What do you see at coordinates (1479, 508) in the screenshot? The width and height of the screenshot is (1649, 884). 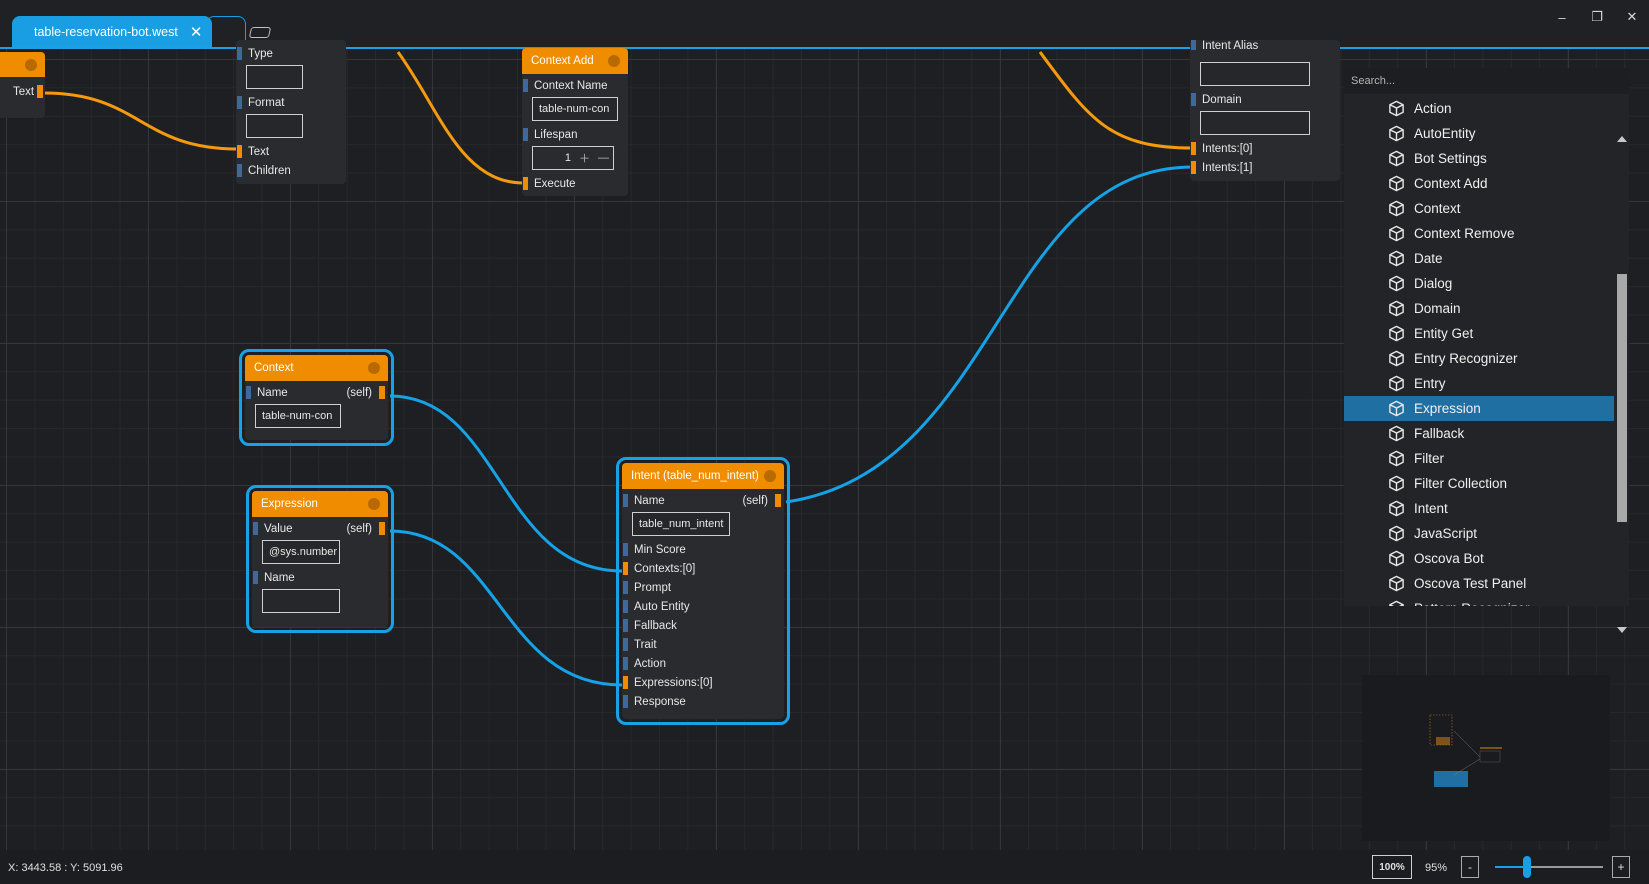 I see `node-type-item: Intent` at bounding box center [1479, 508].